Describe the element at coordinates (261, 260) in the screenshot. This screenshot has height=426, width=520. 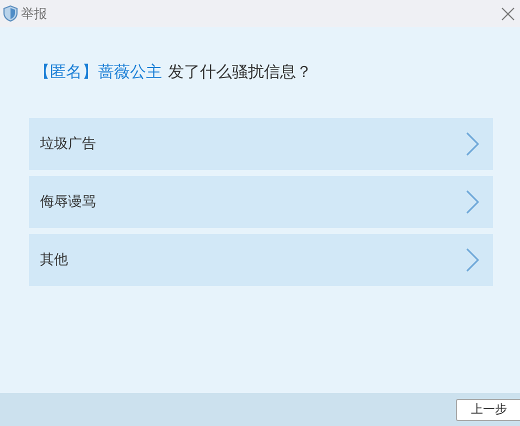
I see `report-option: 其他` at that location.